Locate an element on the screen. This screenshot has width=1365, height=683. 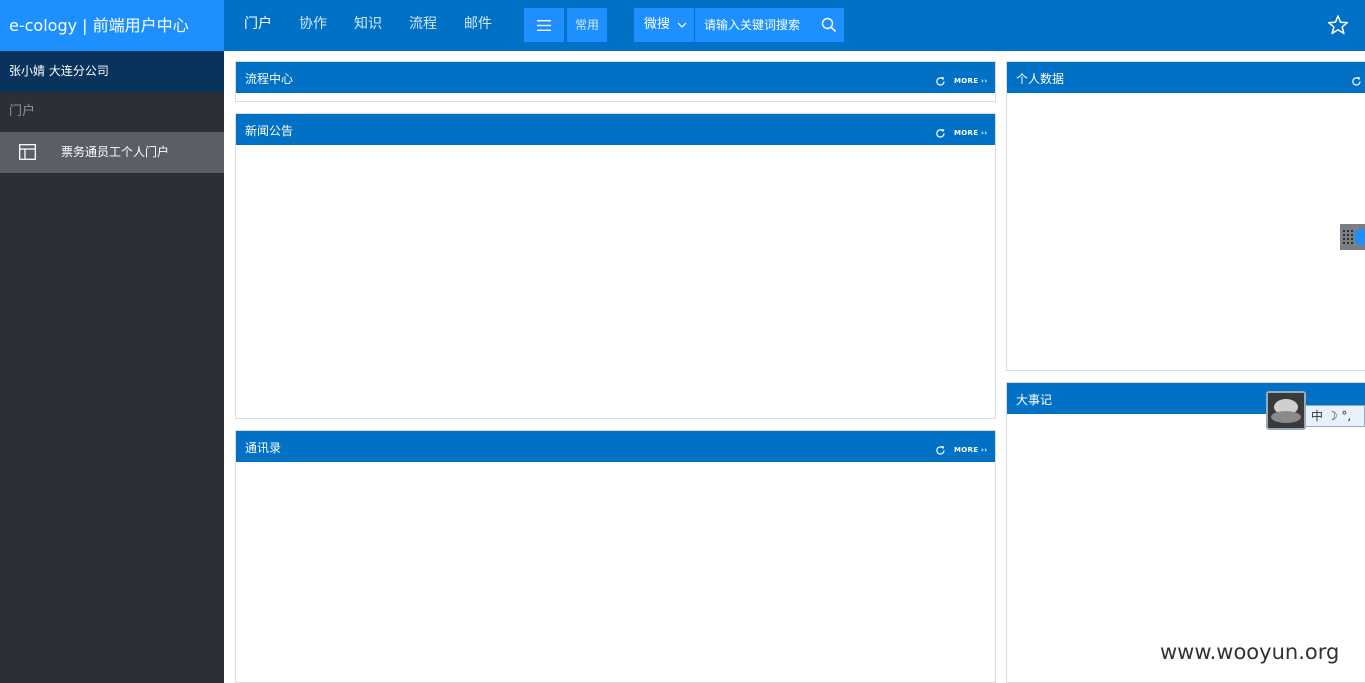
ime-avatar is located at coordinates (1286, 410).